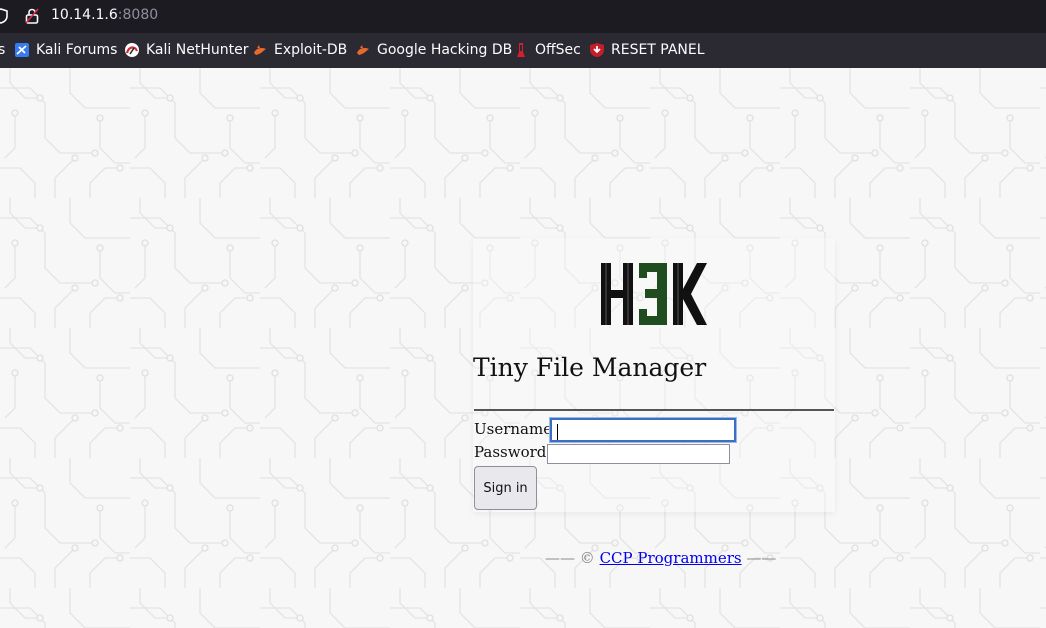  I want to click on bookmark-label: Google Hacking DB, so click(445, 50).